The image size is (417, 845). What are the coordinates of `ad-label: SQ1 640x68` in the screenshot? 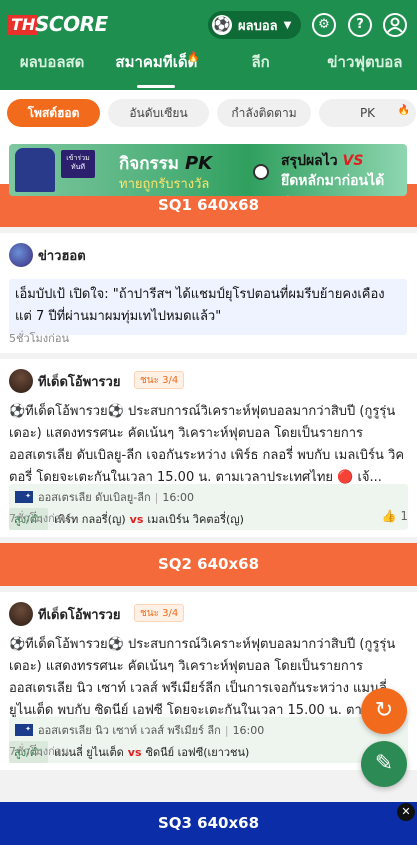 It's located at (208, 205).